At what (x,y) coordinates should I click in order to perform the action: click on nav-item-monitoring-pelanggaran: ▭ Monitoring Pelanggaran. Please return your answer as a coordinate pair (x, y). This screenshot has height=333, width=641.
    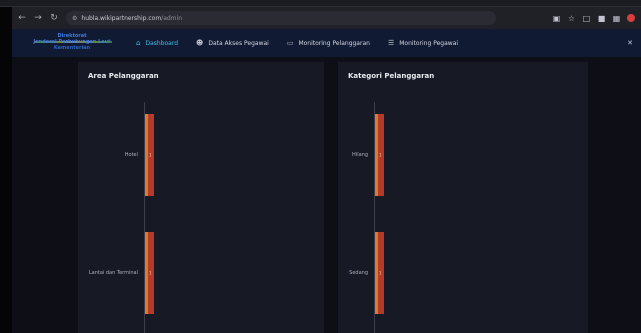
    Looking at the image, I should click on (328, 43).